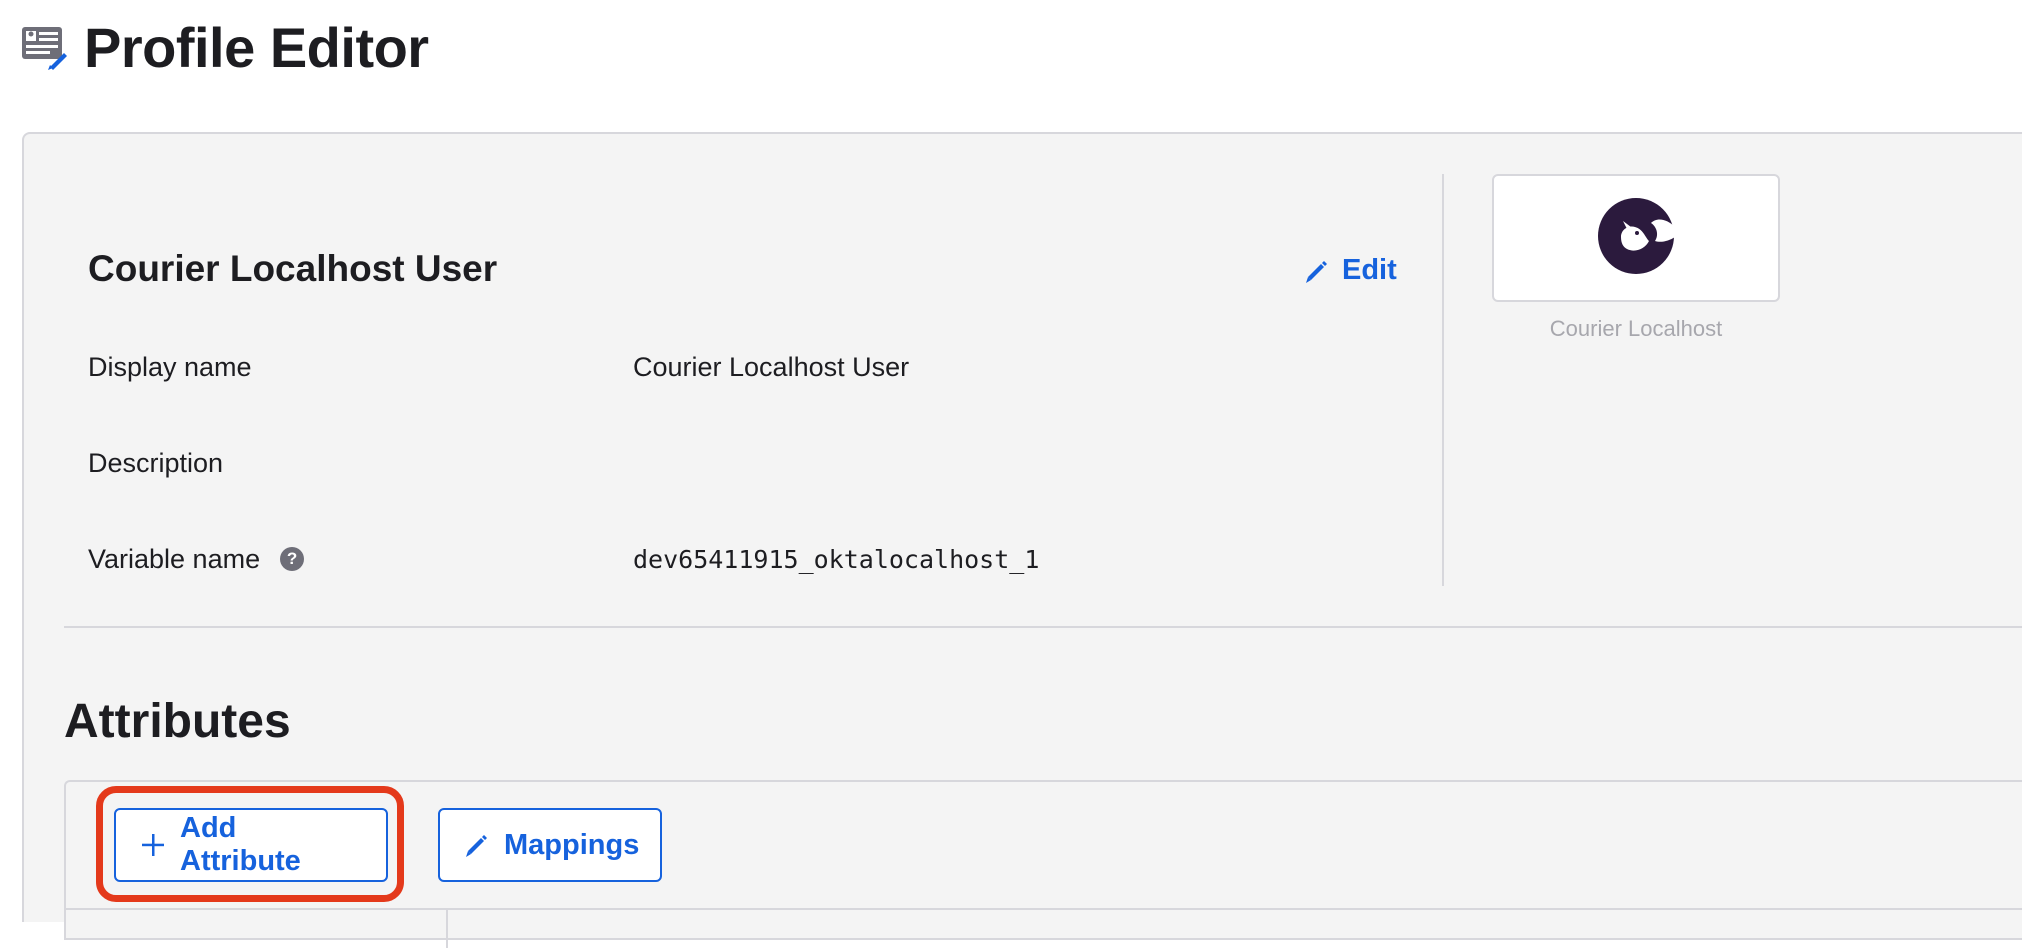  What do you see at coordinates (153, 845) in the screenshot?
I see `plus-icon` at bounding box center [153, 845].